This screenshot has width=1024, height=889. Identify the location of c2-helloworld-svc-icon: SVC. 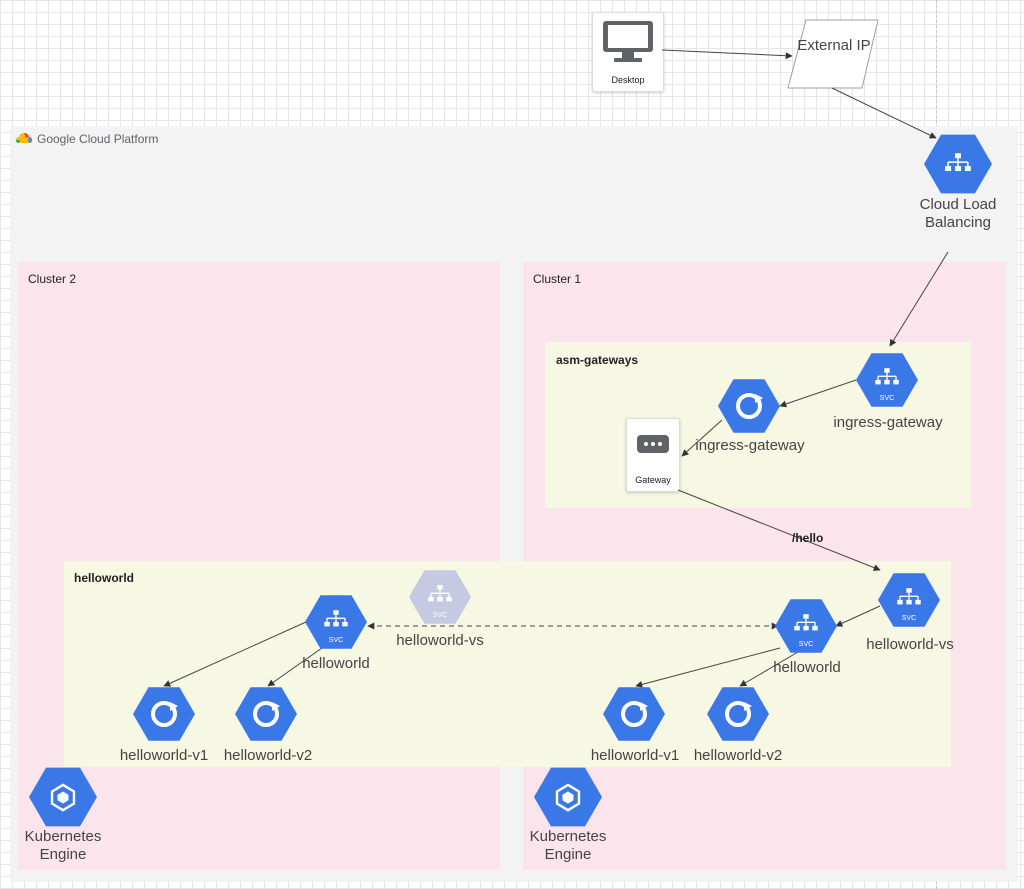
(336, 622).